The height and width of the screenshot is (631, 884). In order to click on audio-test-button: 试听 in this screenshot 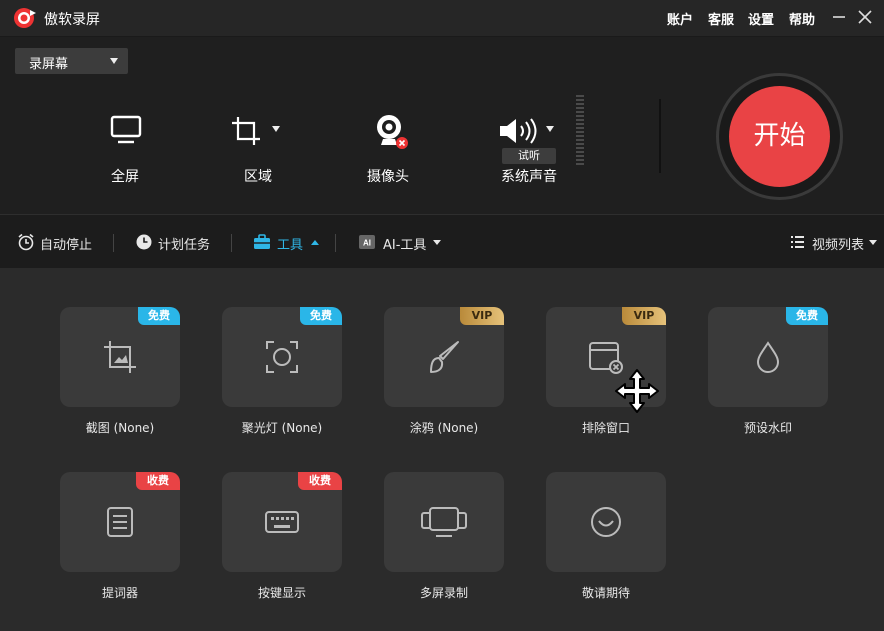, I will do `click(529, 156)`.